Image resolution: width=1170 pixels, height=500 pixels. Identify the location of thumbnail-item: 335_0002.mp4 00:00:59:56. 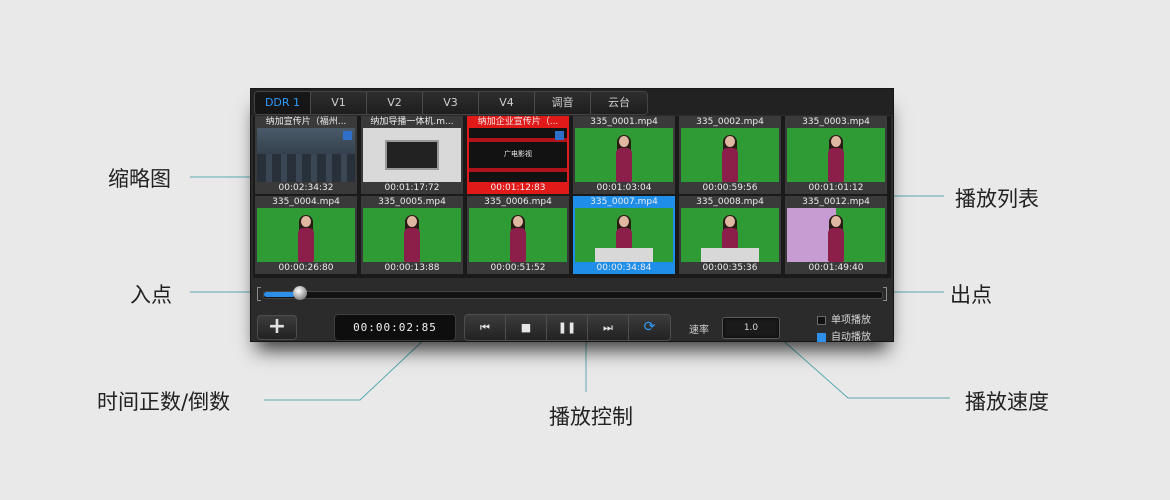
(730, 155).